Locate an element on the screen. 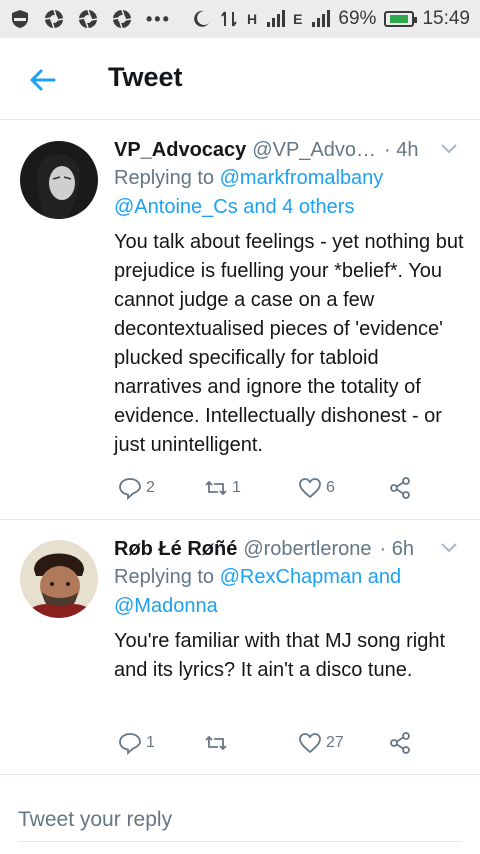 Image resolution: width=480 pixels, height=854 pixels. top-app-bar: Tweet is located at coordinates (240, 79).